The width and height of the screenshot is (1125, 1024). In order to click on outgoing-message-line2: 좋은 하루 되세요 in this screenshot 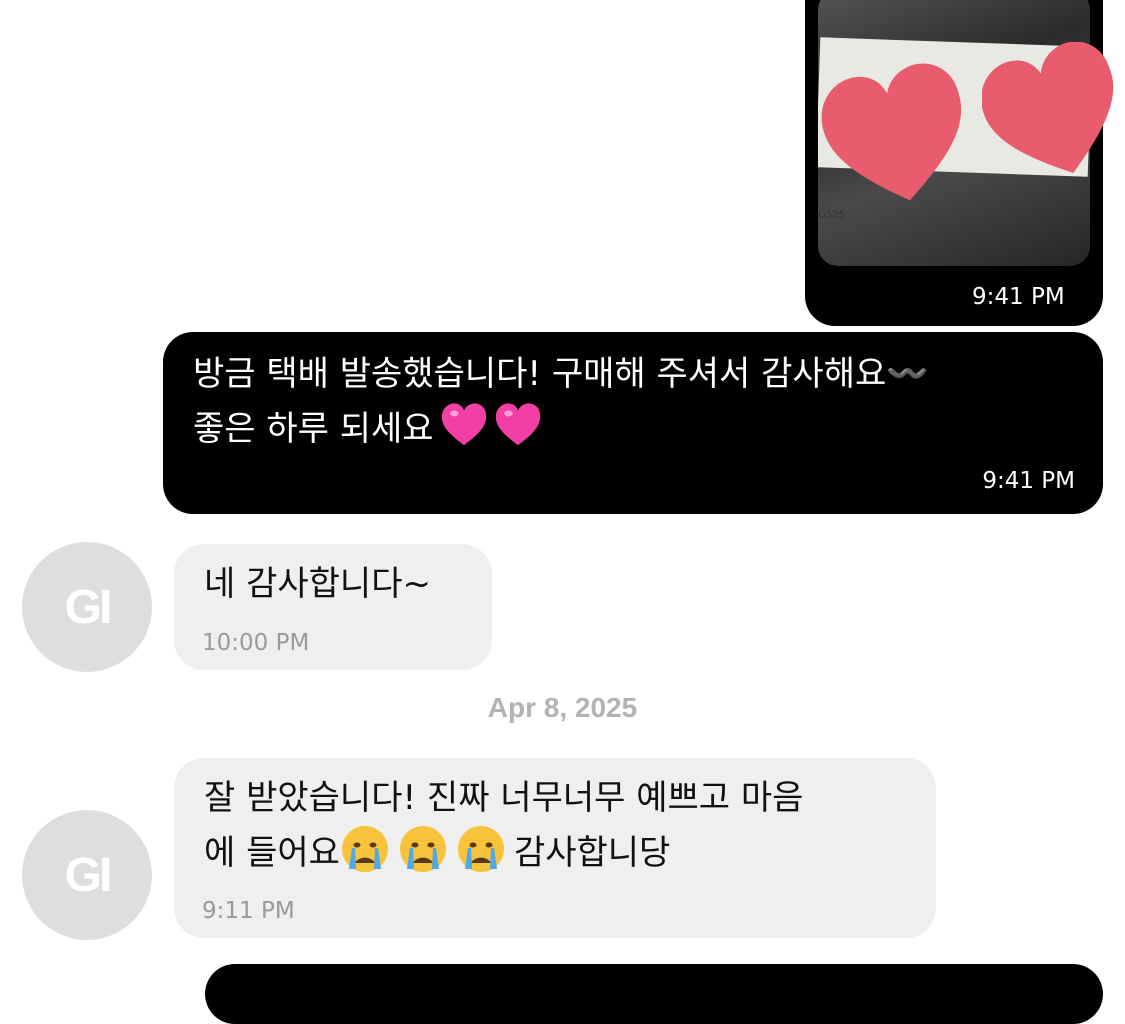, I will do `click(634, 427)`.